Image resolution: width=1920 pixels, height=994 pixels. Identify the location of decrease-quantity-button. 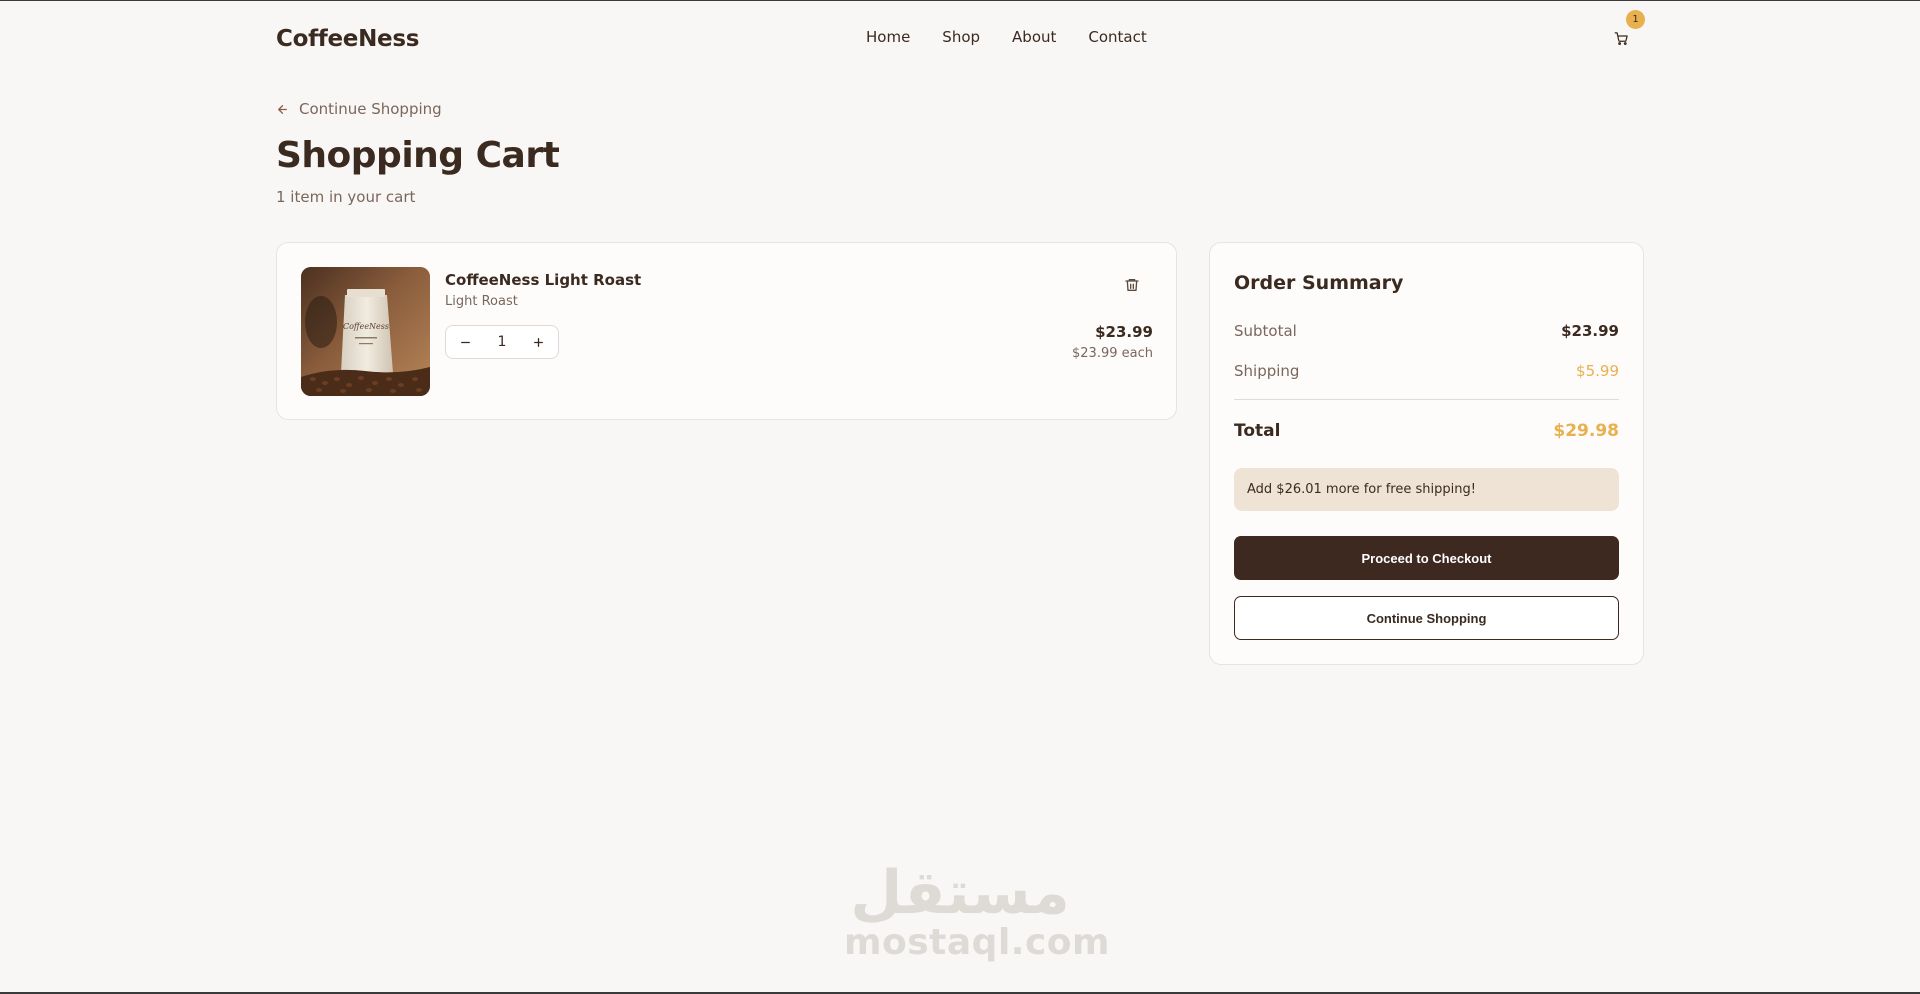
(465, 342).